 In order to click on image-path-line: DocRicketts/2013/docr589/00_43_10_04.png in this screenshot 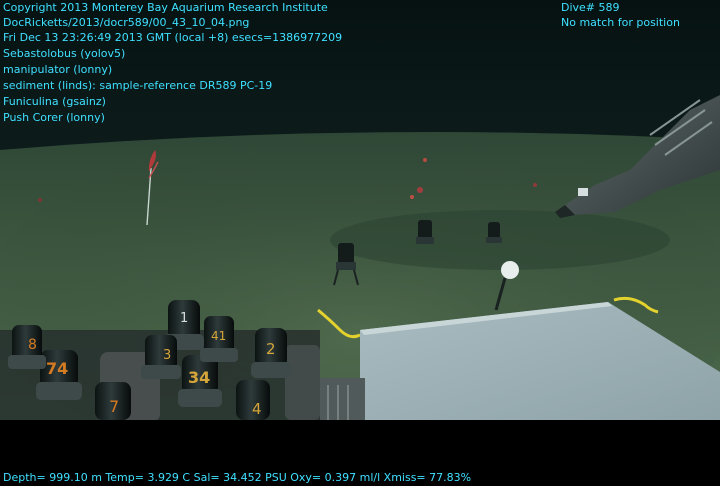, I will do `click(126, 22)`.